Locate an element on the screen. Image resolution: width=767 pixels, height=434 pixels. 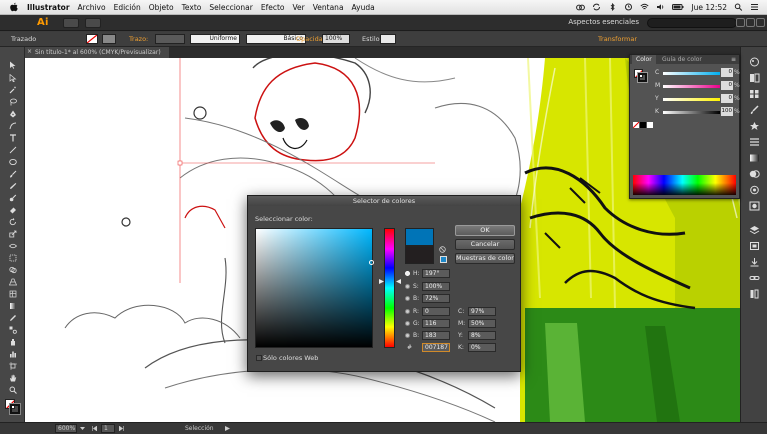
fill-dropdown is located at coordinates (109, 39).